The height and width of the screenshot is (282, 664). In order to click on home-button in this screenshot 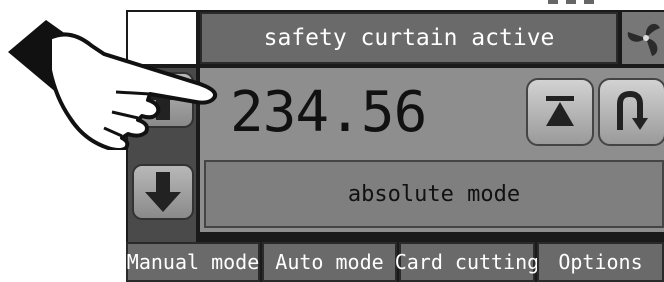, I will do `click(560, 112)`.